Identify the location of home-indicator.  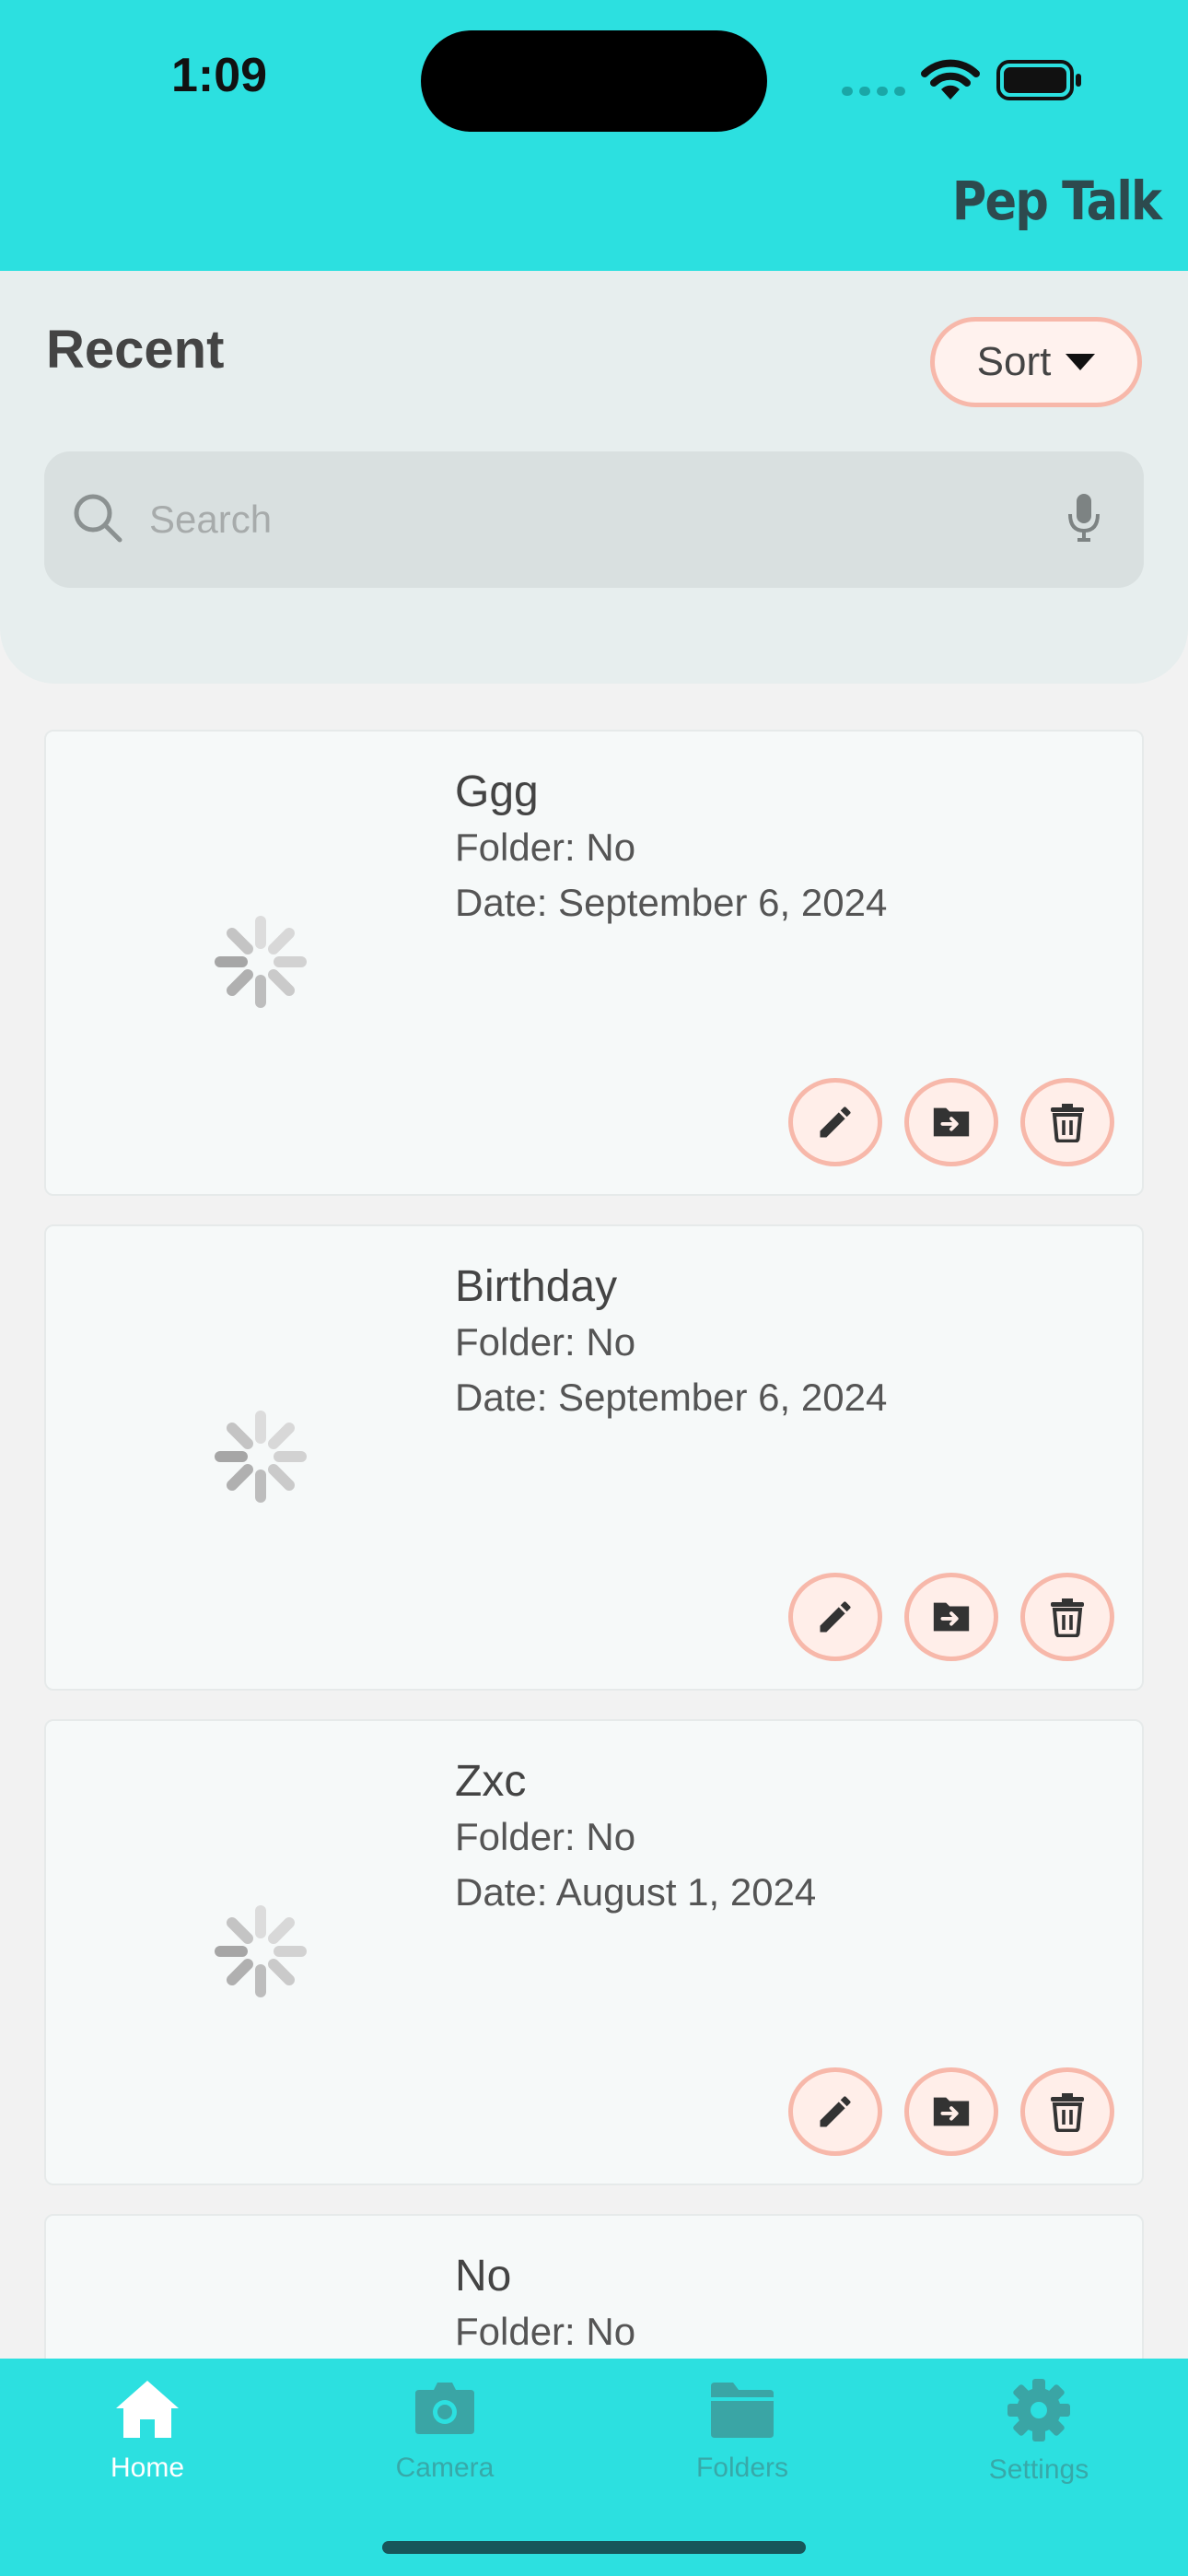
(594, 2547).